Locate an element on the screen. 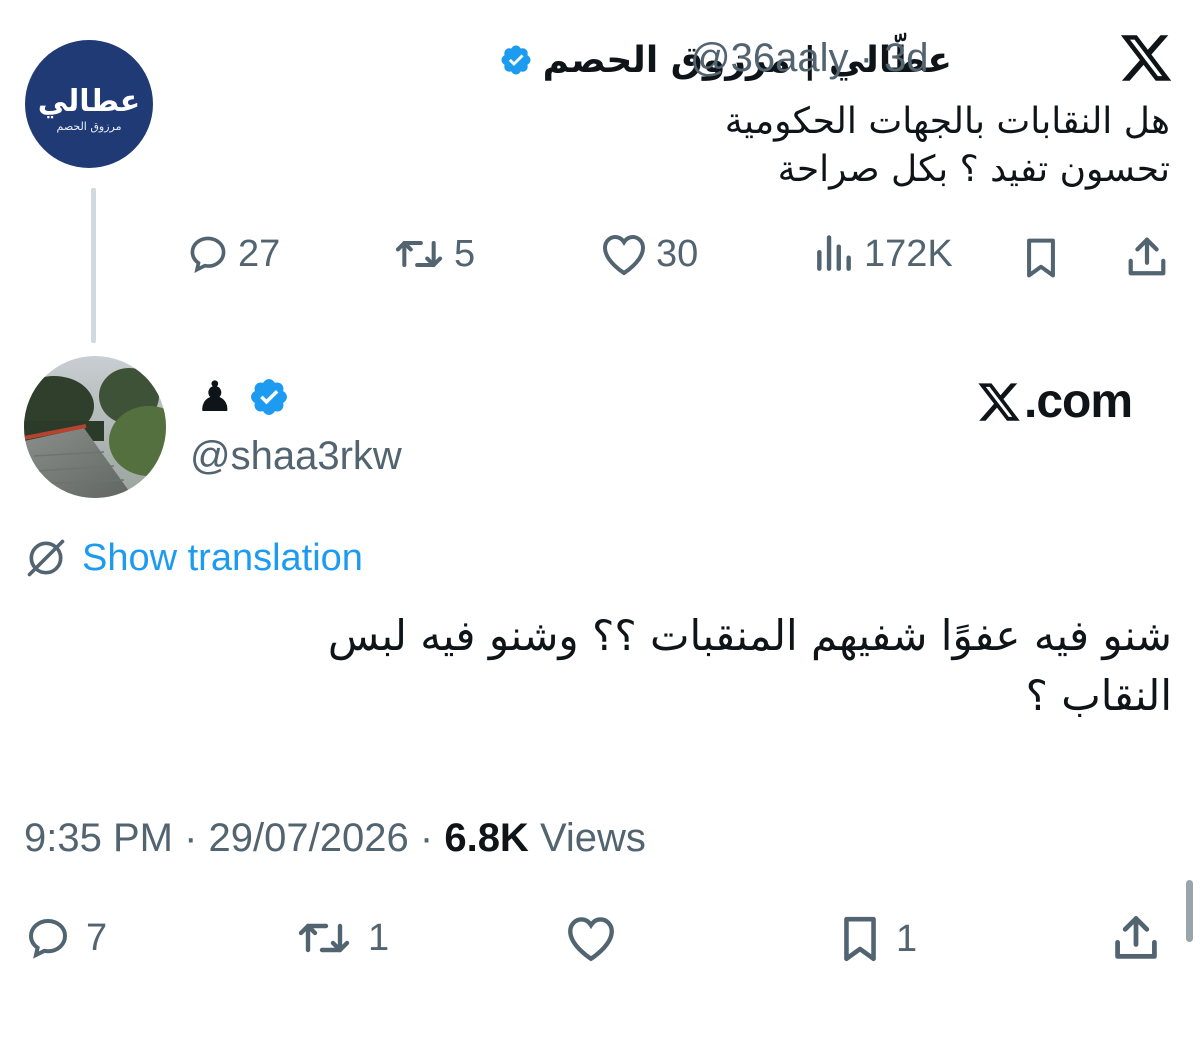 The height and width of the screenshot is (1043, 1200). bookmark-count: 1 is located at coordinates (907, 938).